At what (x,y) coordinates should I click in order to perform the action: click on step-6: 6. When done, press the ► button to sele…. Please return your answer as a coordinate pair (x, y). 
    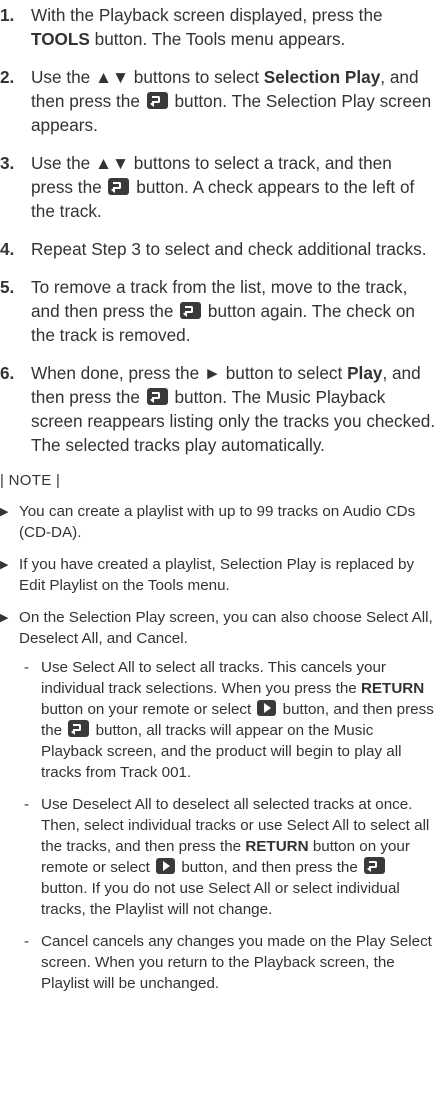
    Looking at the image, I should click on (218, 409).